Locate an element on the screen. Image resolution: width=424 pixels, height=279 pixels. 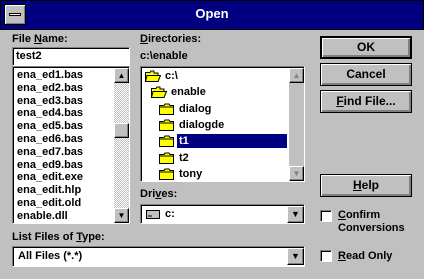
drives-dropdown-button: ▼ is located at coordinates (295, 214).